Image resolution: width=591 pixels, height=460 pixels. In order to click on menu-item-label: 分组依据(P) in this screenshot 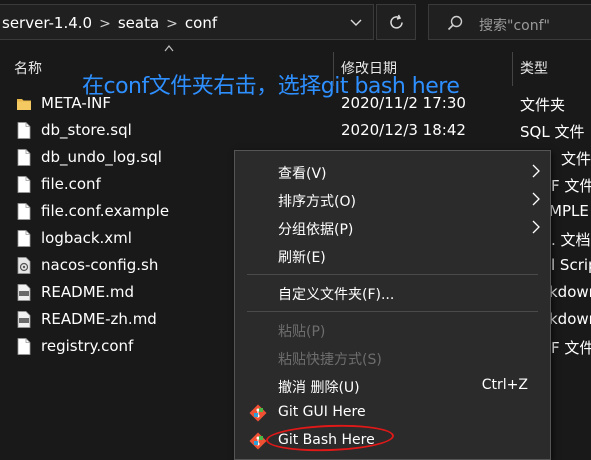, I will do `click(316, 230)`.